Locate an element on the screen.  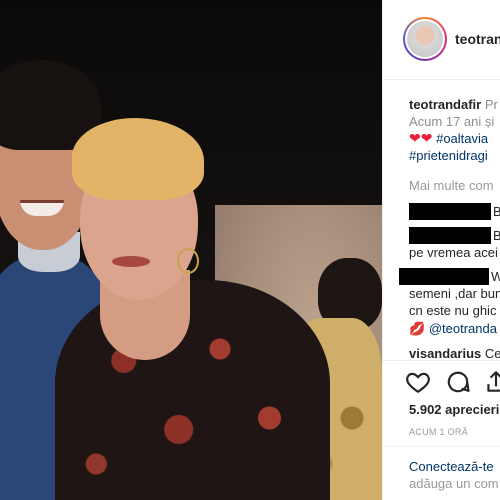
caption-line-4: #prietenidragi is located at coordinates (448, 155).